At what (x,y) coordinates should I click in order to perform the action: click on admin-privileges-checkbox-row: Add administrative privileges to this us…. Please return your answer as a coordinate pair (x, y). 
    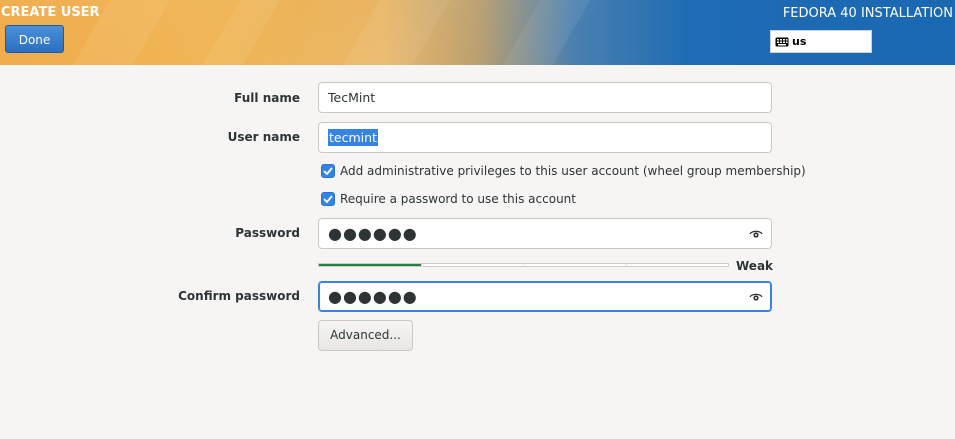
    Looking at the image, I should click on (563, 171).